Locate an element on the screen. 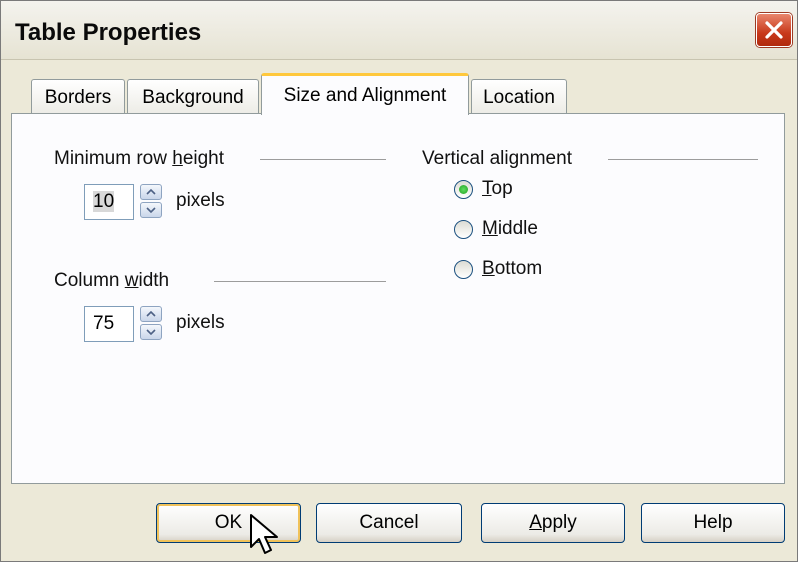 This screenshot has width=798, height=562. tab-borders-label: Borders is located at coordinates (78, 97).